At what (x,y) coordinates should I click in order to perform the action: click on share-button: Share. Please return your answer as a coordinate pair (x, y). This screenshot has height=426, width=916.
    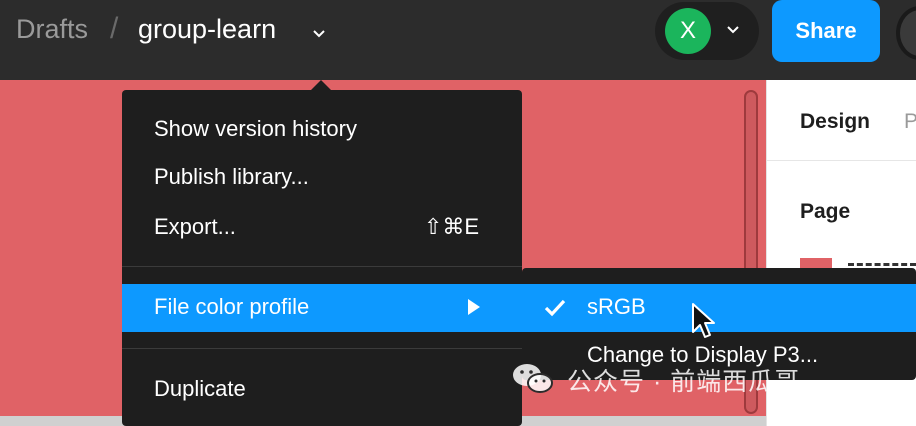
    Looking at the image, I should click on (826, 31).